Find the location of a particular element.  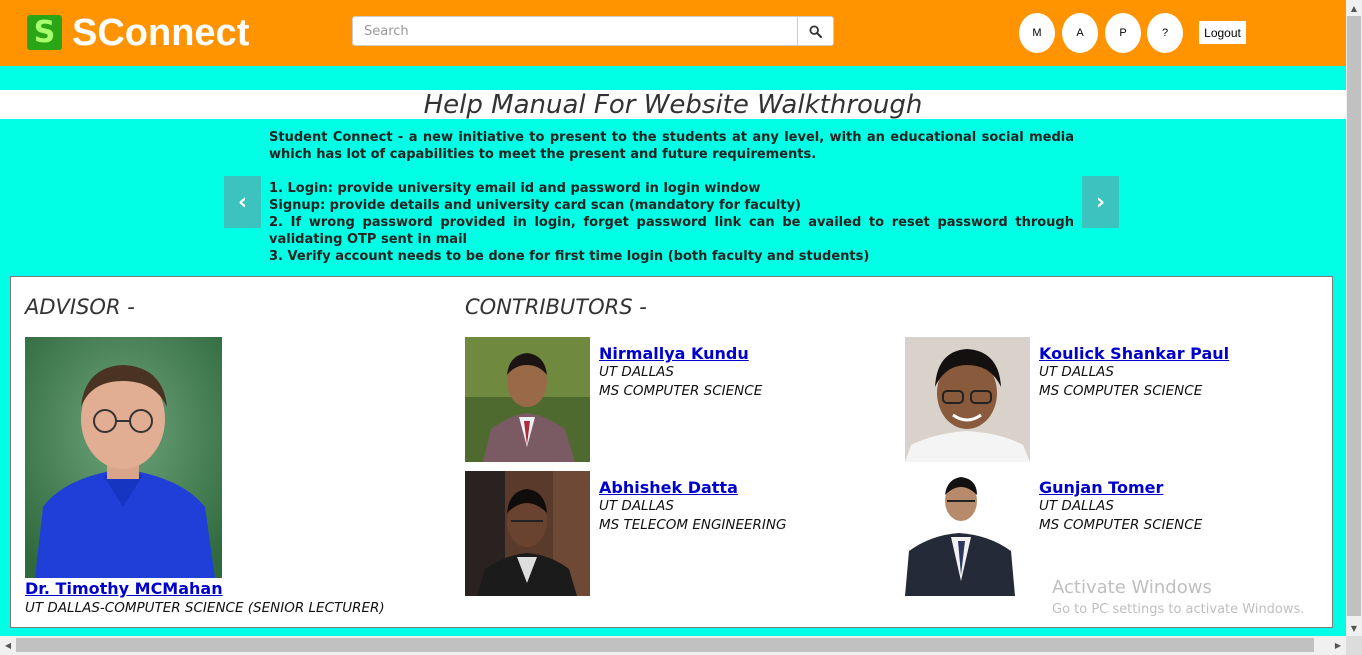

scroll-left-icon: ◀ is located at coordinates (8, 645).